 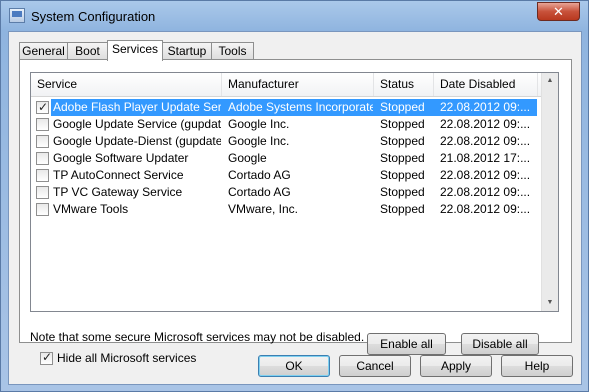 What do you see at coordinates (137, 124) in the screenshot?
I see `service-name-cell: Google Update Service (gupdate)` at bounding box center [137, 124].